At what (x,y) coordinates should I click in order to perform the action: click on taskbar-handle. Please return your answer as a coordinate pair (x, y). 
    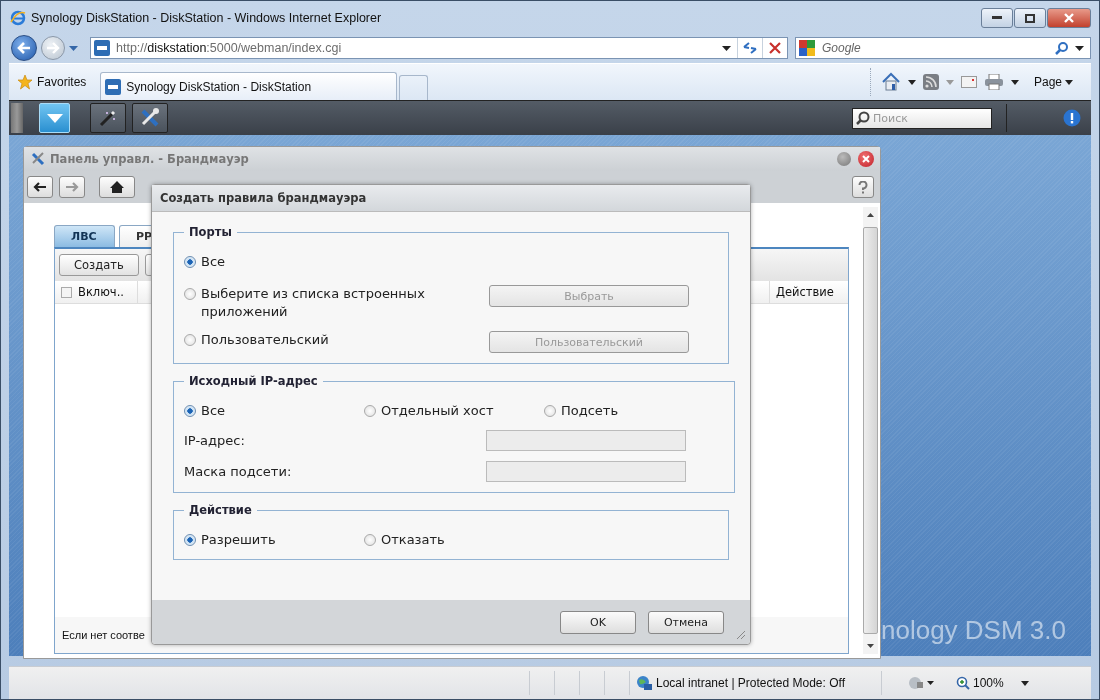
    Looking at the image, I should click on (17, 118).